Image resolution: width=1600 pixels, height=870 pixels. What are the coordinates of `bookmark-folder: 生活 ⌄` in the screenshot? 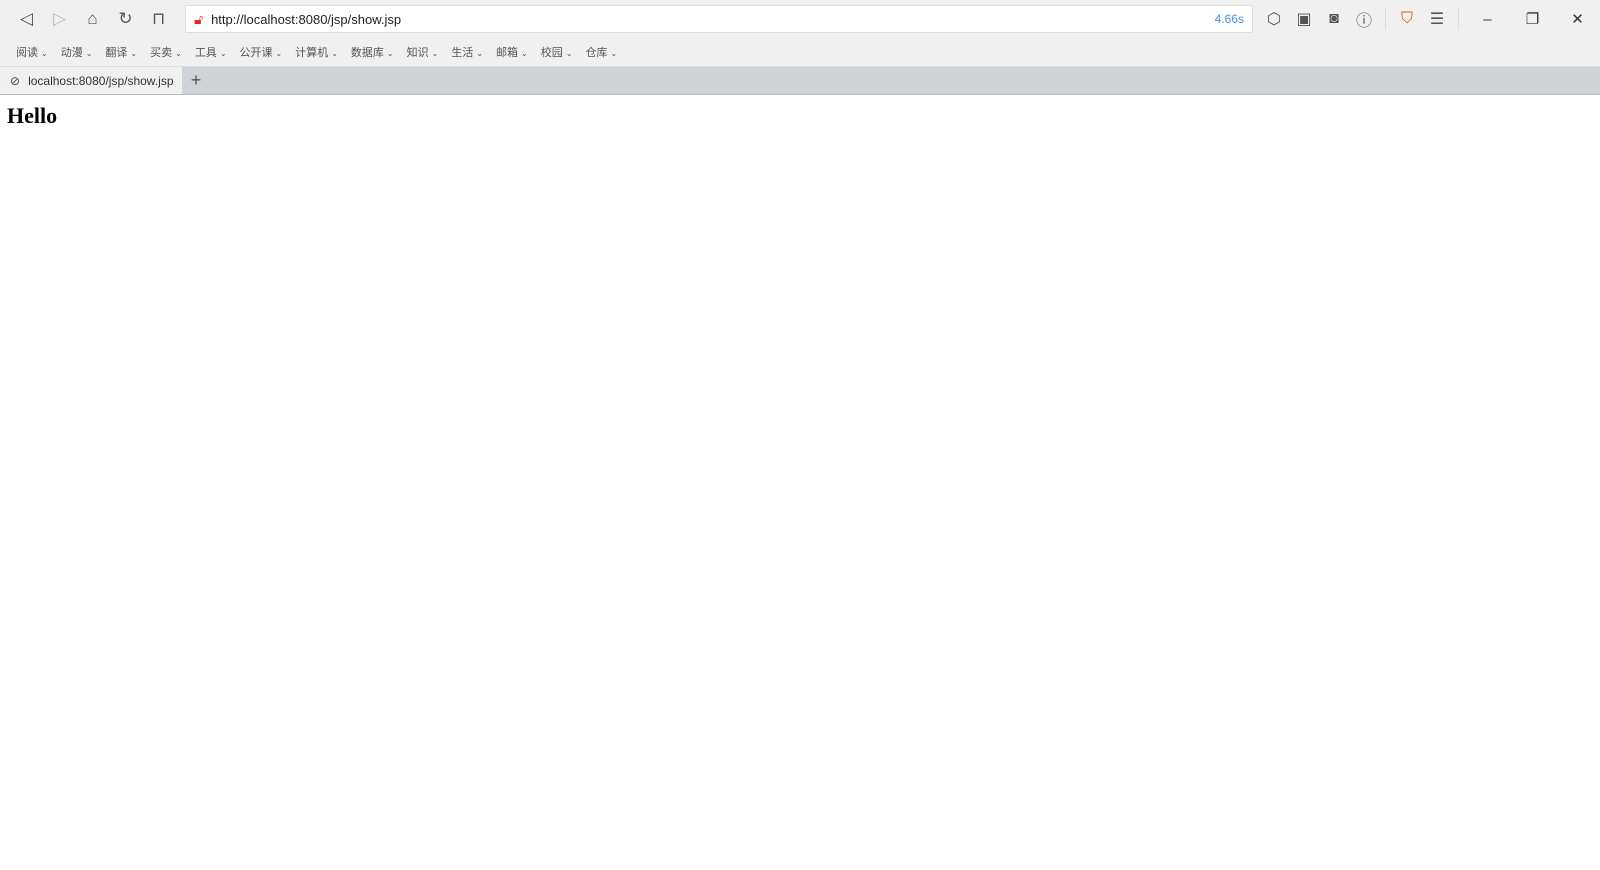 It's located at (467, 52).